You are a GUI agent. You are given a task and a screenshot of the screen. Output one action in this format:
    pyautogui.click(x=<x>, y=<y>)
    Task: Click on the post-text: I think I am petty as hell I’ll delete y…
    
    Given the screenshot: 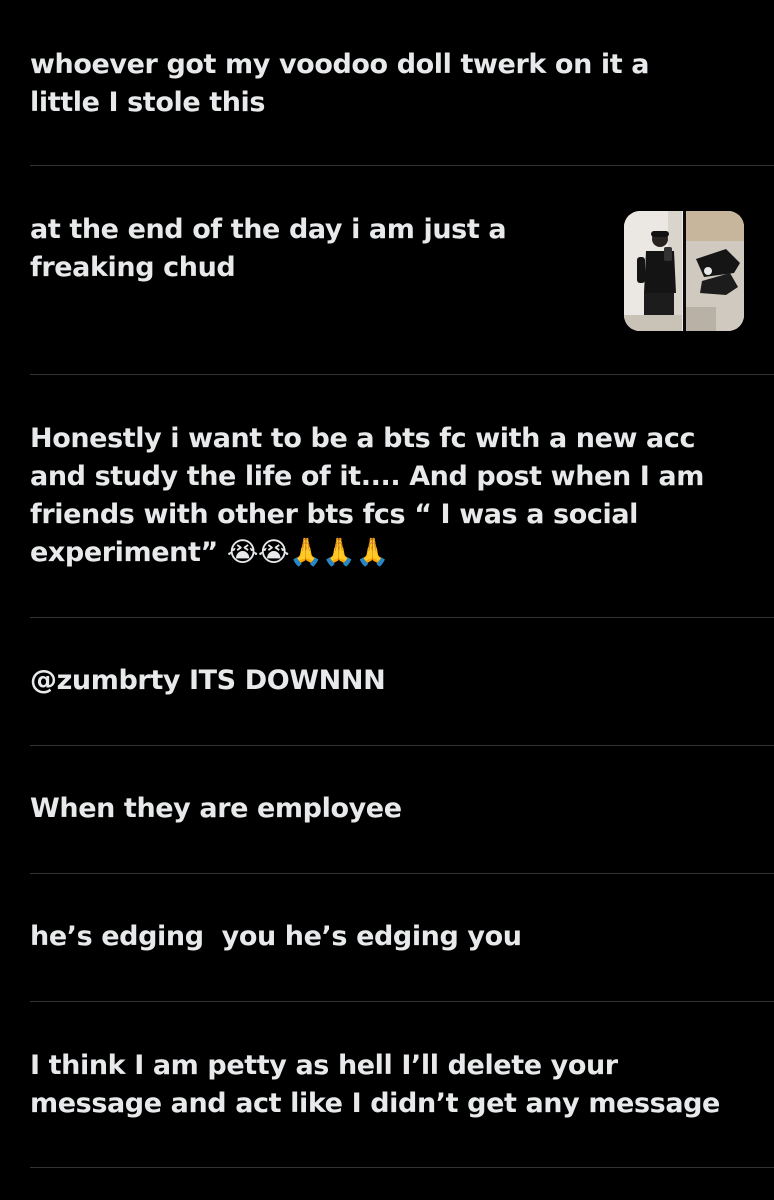 What is the action you would take?
    pyautogui.click(x=375, y=1084)
    